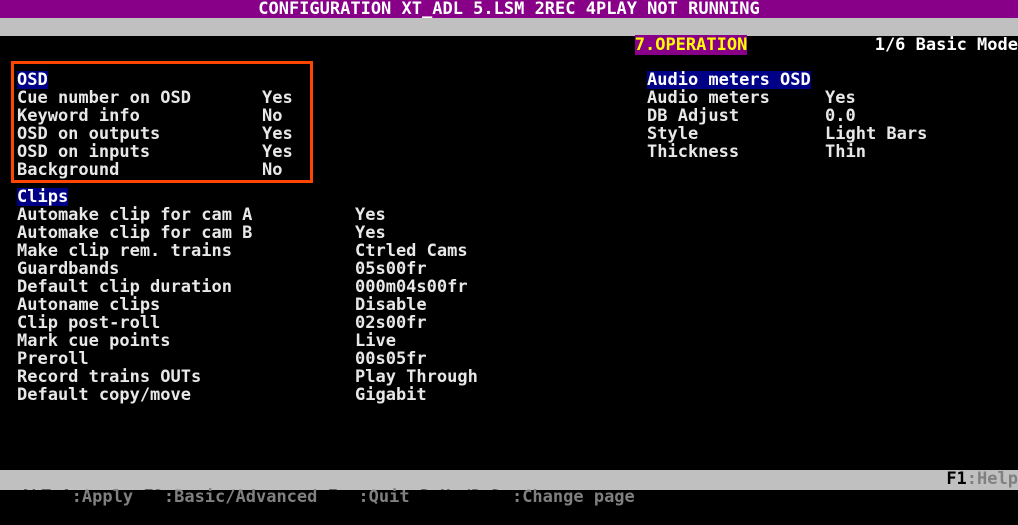  I want to click on automake-cam-b-label: Automake clip for cam B, so click(135, 233).